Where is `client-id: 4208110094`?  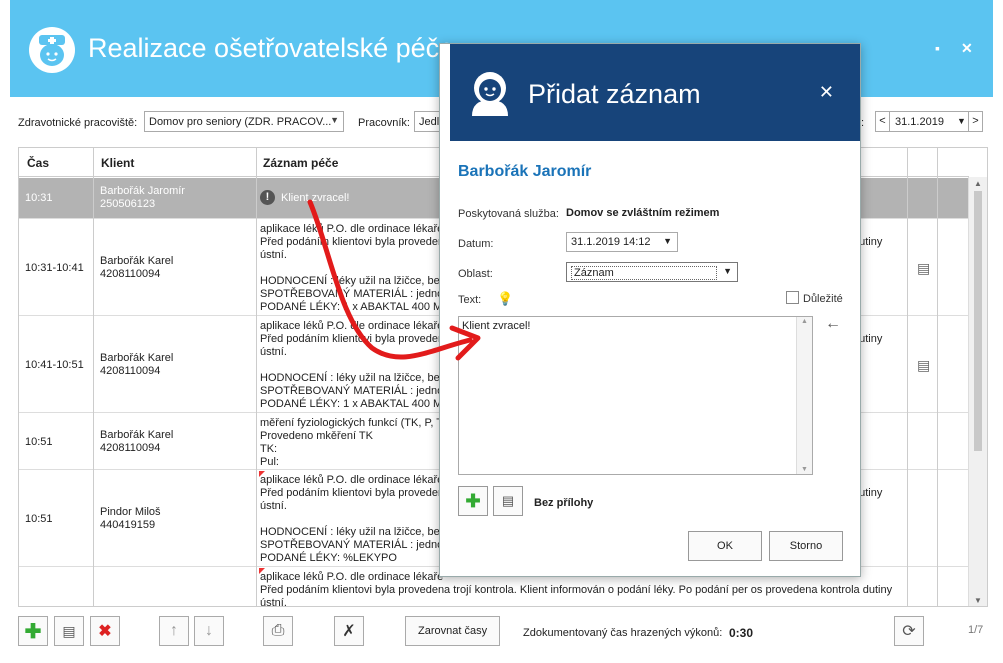 client-id: 4208110094 is located at coordinates (130, 274).